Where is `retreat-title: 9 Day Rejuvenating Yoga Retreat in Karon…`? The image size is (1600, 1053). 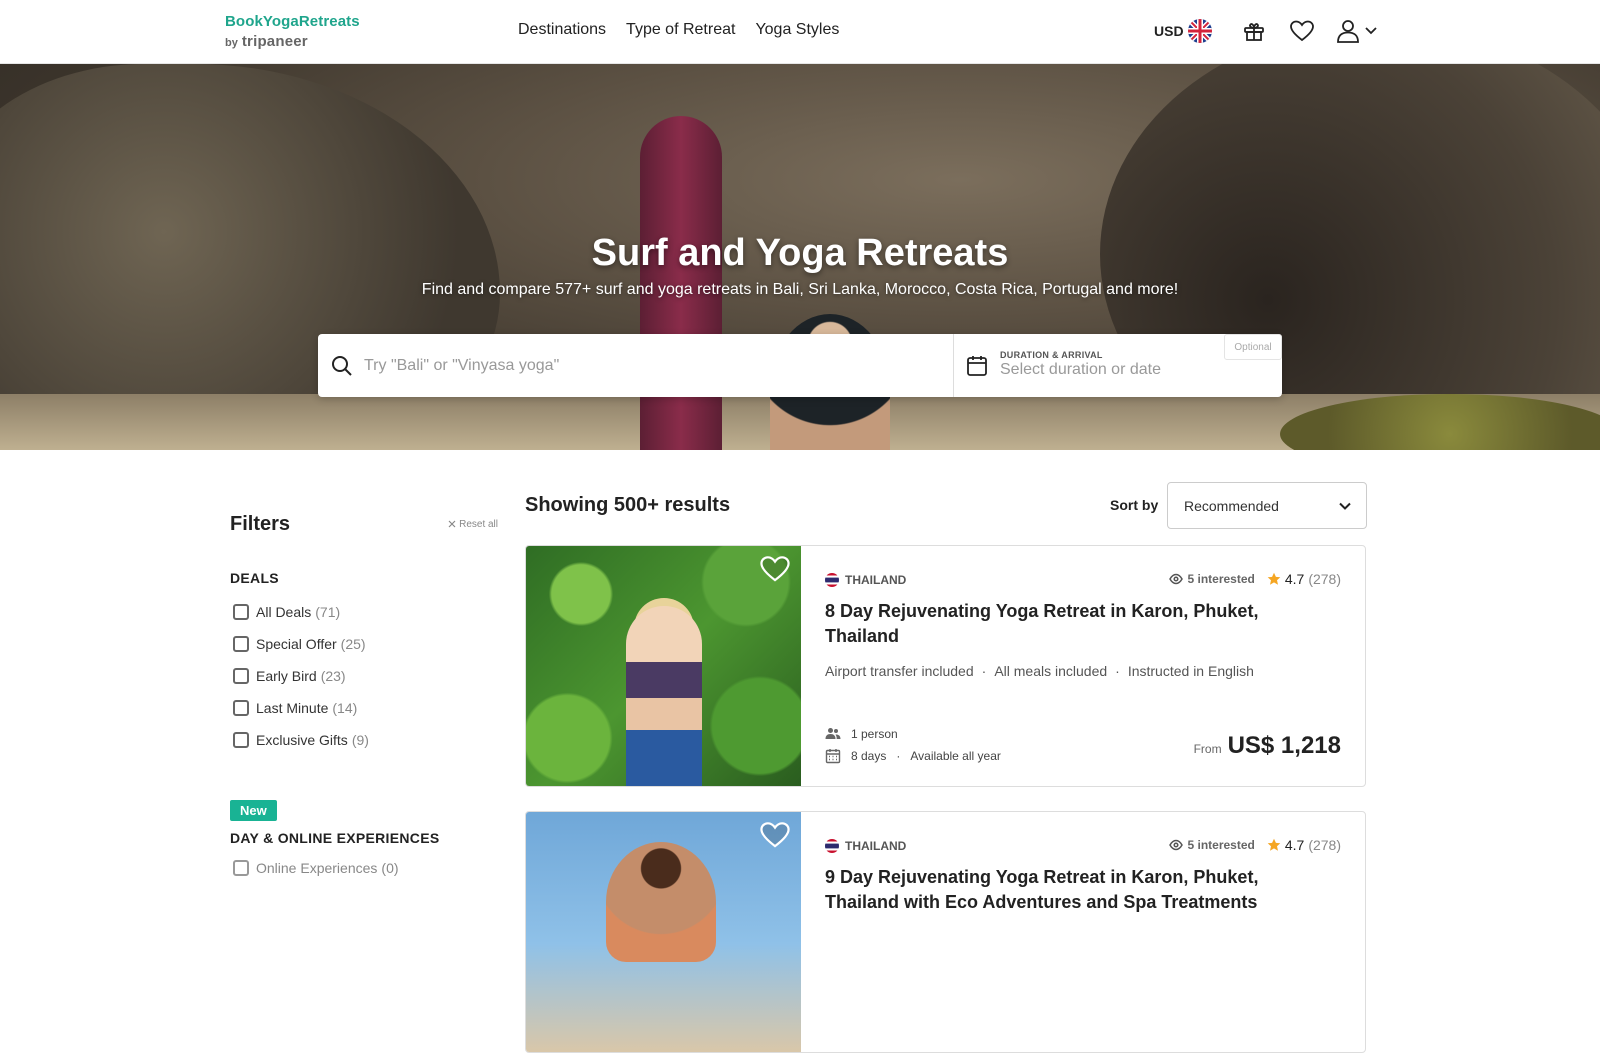
retreat-title: 9 Day Rejuvenating Yoga Retreat in Karon… is located at coordinates (1060, 890).